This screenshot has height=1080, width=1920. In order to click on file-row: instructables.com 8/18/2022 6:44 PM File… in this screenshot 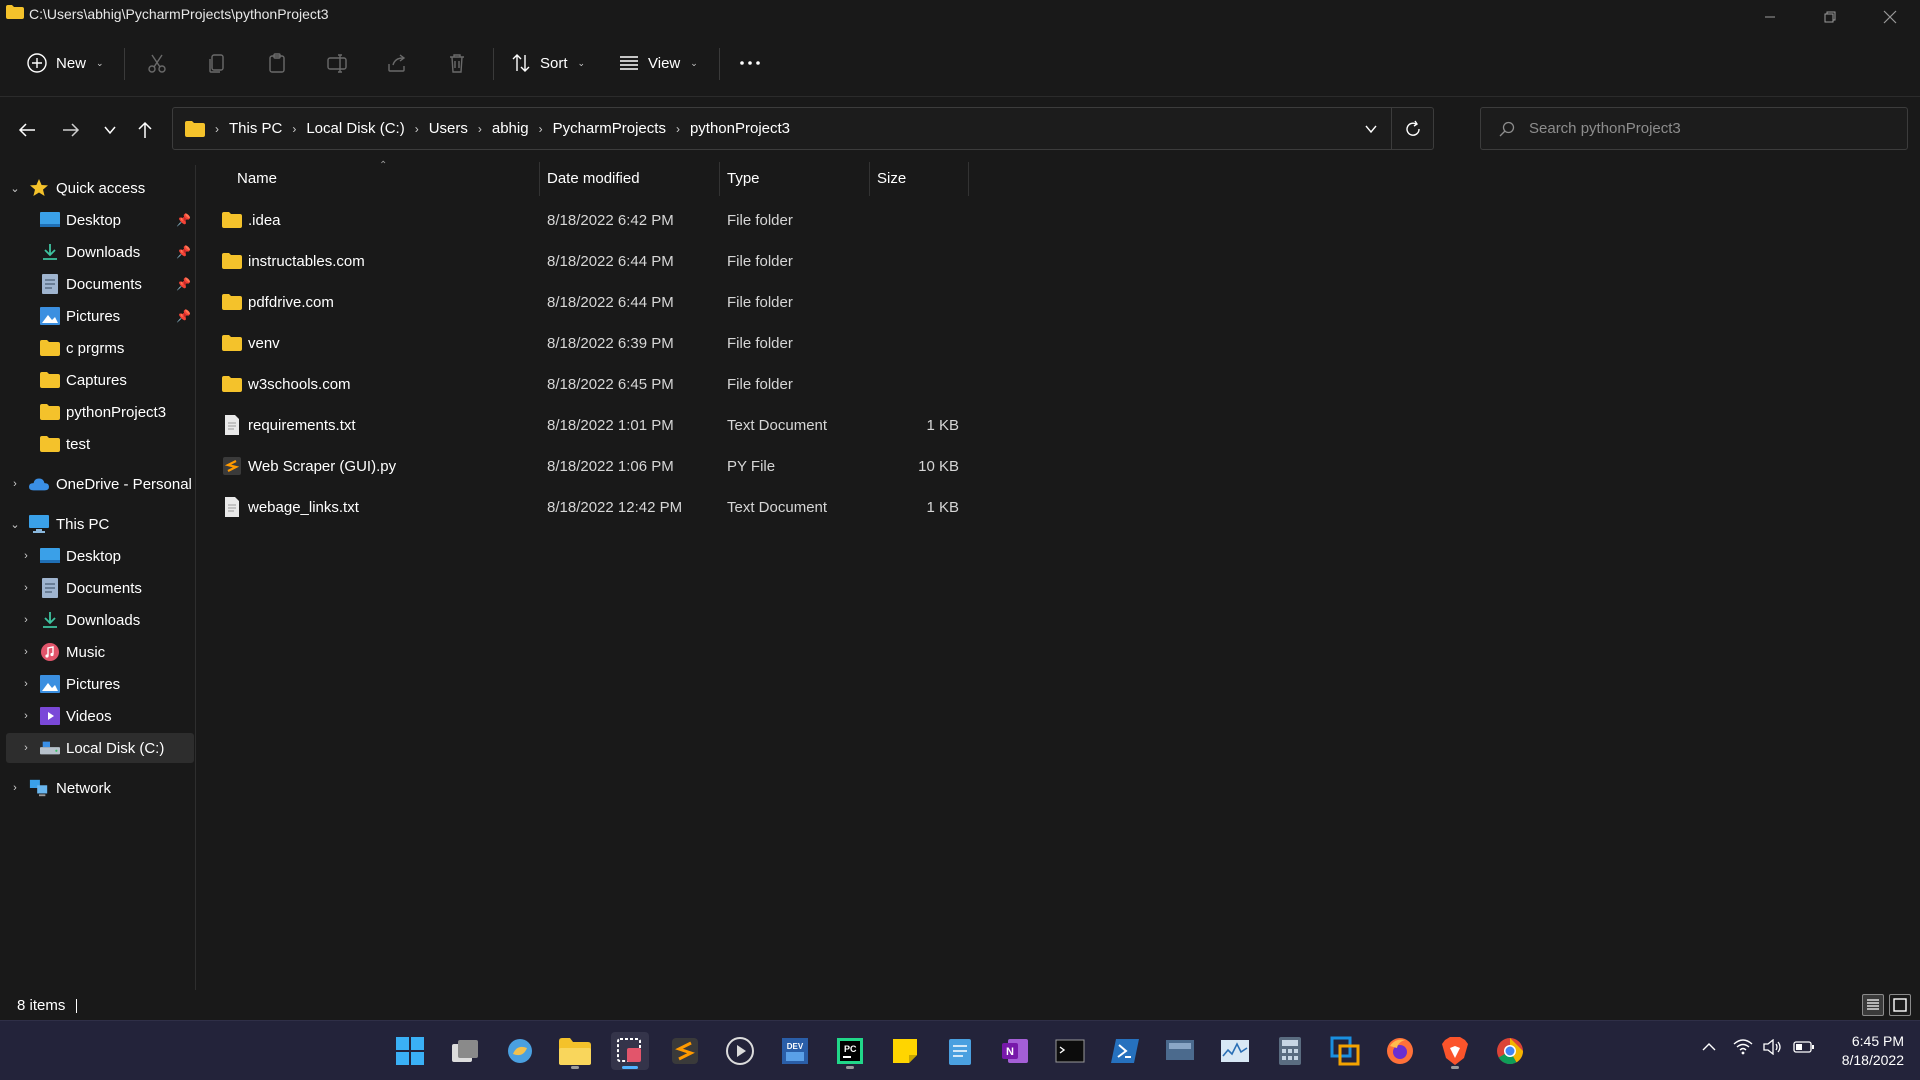, I will do `click(588, 261)`.